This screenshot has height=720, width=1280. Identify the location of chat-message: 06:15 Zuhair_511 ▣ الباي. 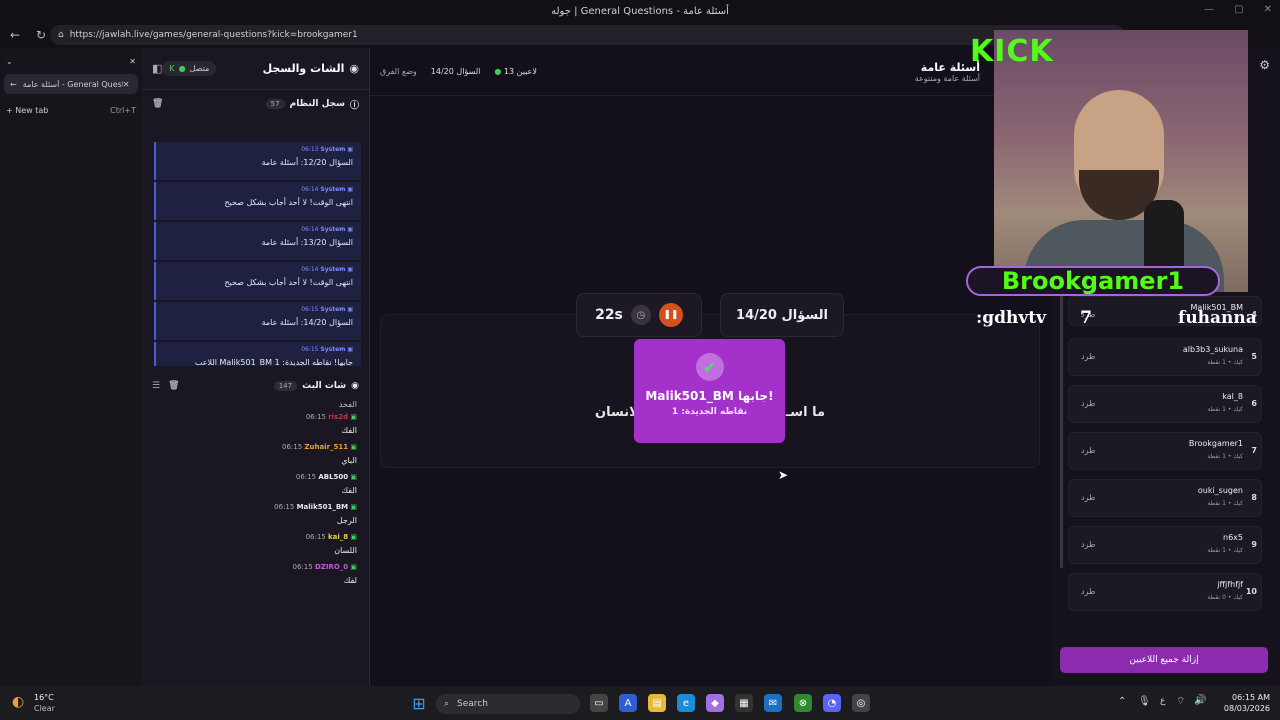
(319, 454).